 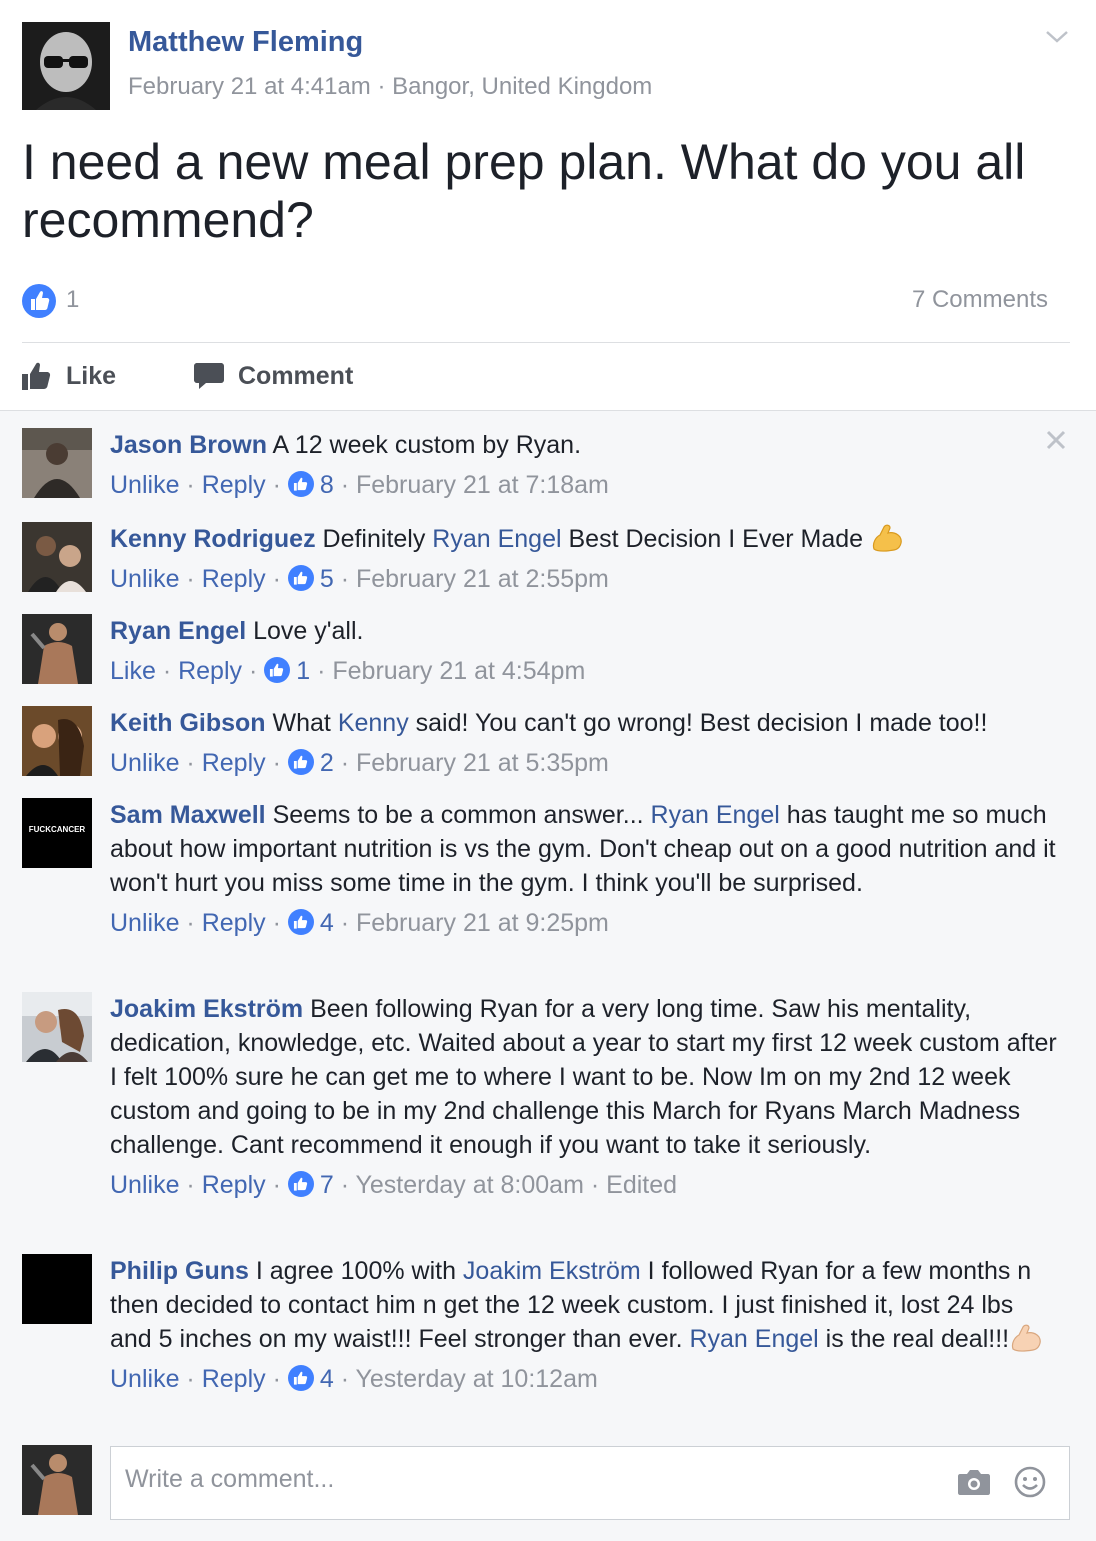 I want to click on like-button-label: Like, so click(x=91, y=375).